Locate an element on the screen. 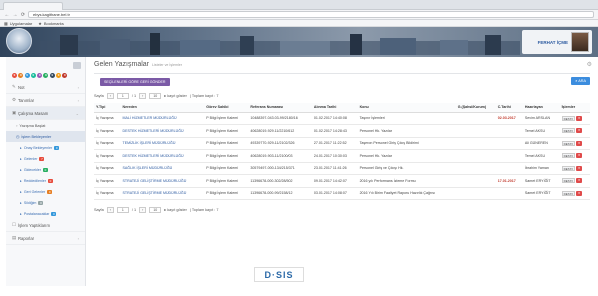 The image size is (598, 296). sidebar-sub-item: ▸ Sildiğim 0 is located at coordinates (45, 202).